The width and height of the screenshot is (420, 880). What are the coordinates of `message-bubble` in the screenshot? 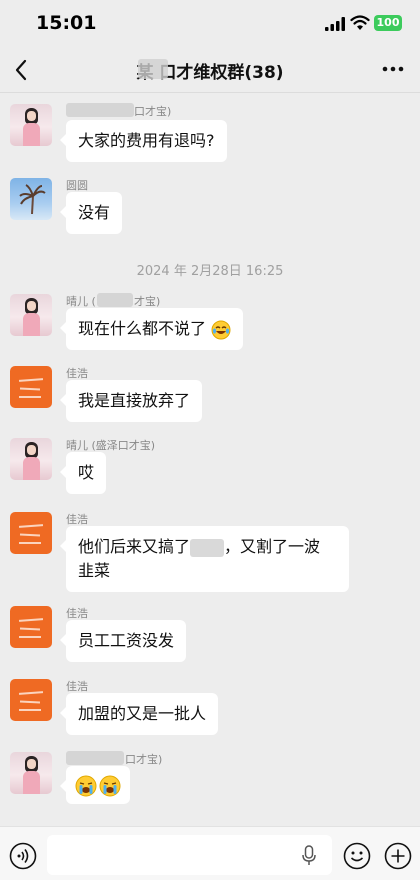 It's located at (95, 785).